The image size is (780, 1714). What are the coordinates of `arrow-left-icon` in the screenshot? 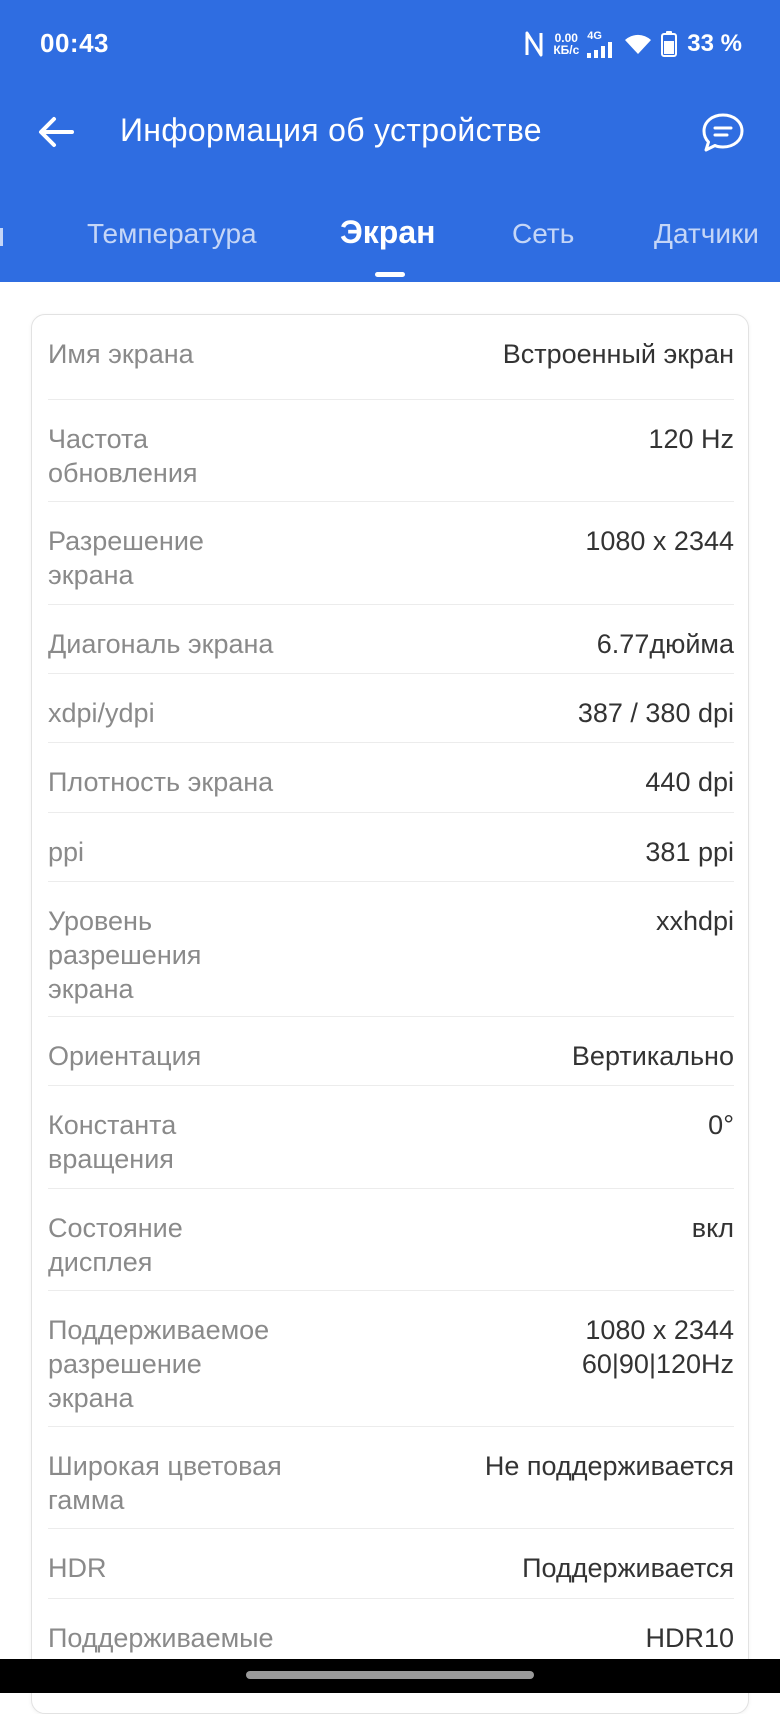 It's located at (56, 132).